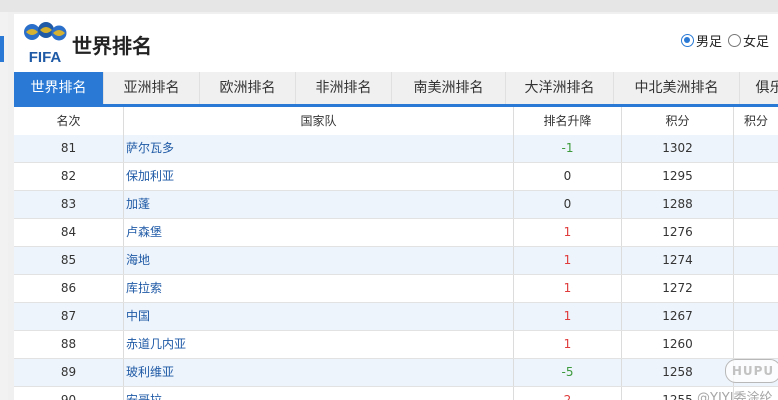  What do you see at coordinates (735, 395) in the screenshot?
I see `watermark-text: @YIYI委涂纶` at bounding box center [735, 395].